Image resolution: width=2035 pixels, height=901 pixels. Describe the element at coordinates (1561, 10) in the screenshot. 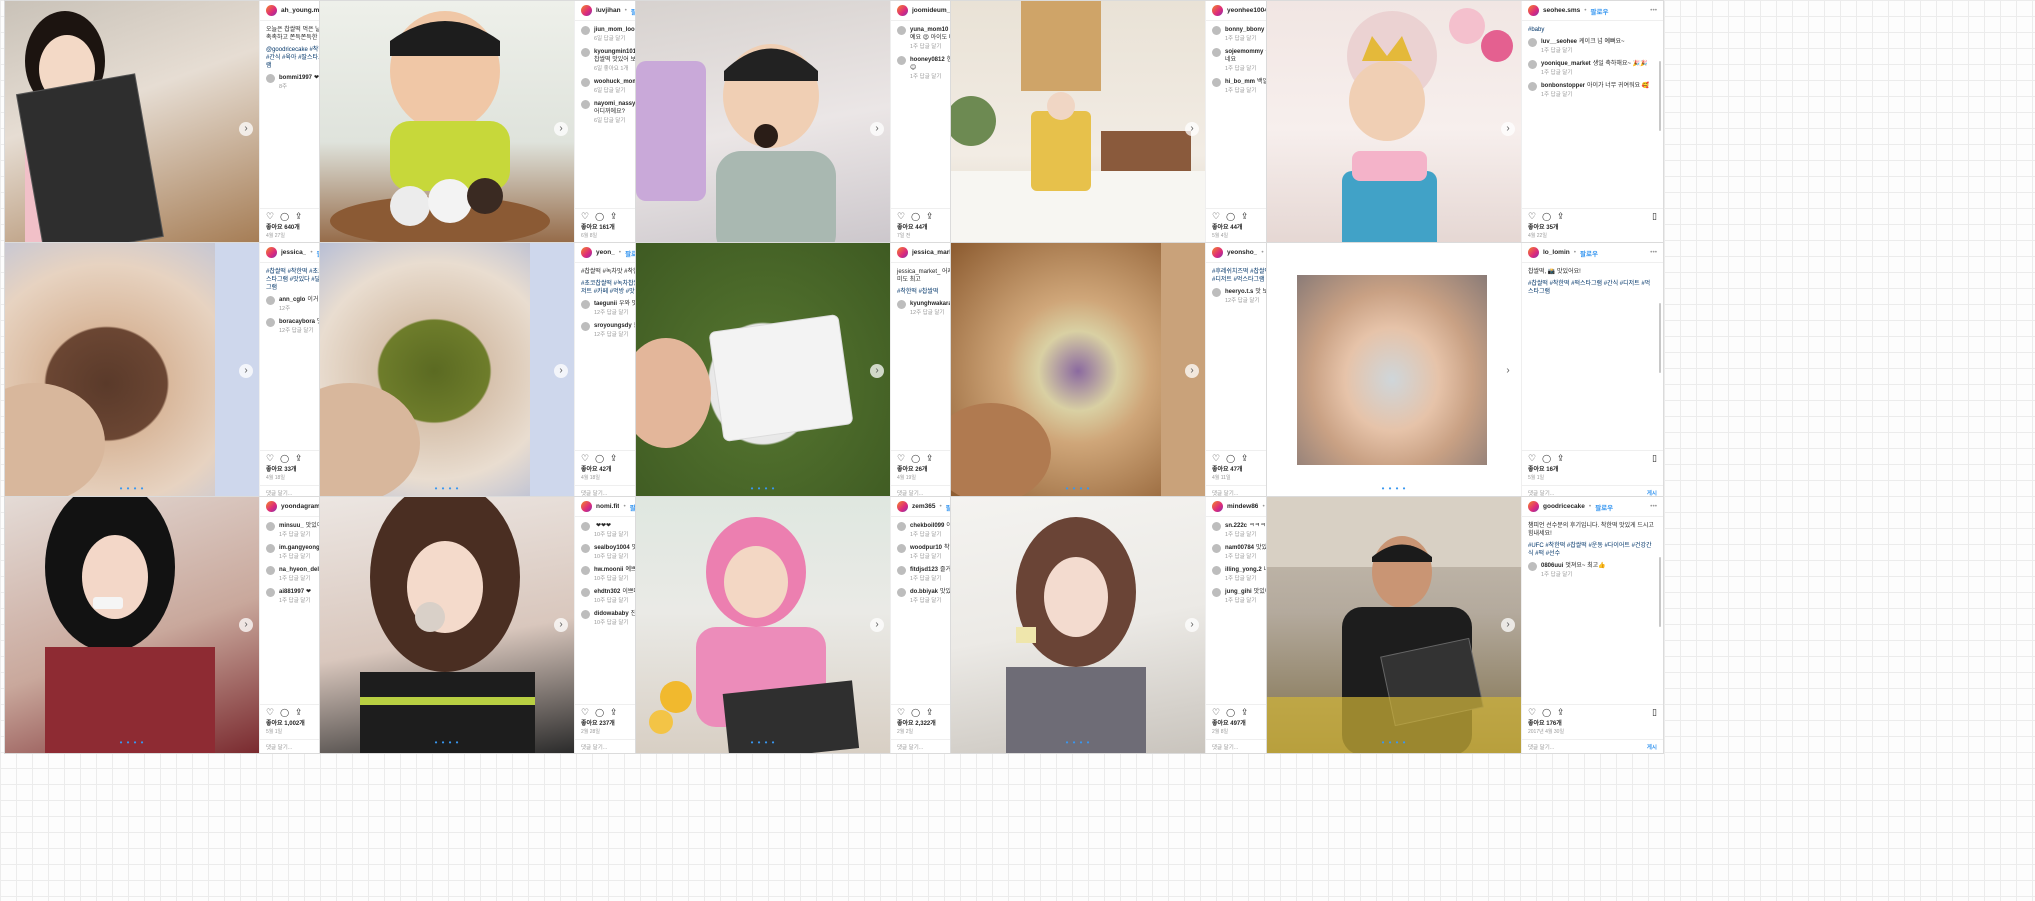

I see `username: seohee.sms` at that location.